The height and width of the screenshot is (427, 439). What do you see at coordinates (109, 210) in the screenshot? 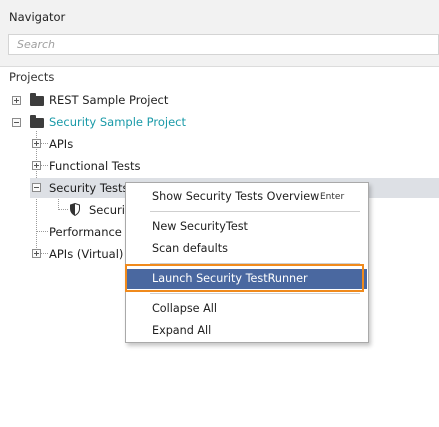
I see `tree-item-label: Securit` at bounding box center [109, 210].